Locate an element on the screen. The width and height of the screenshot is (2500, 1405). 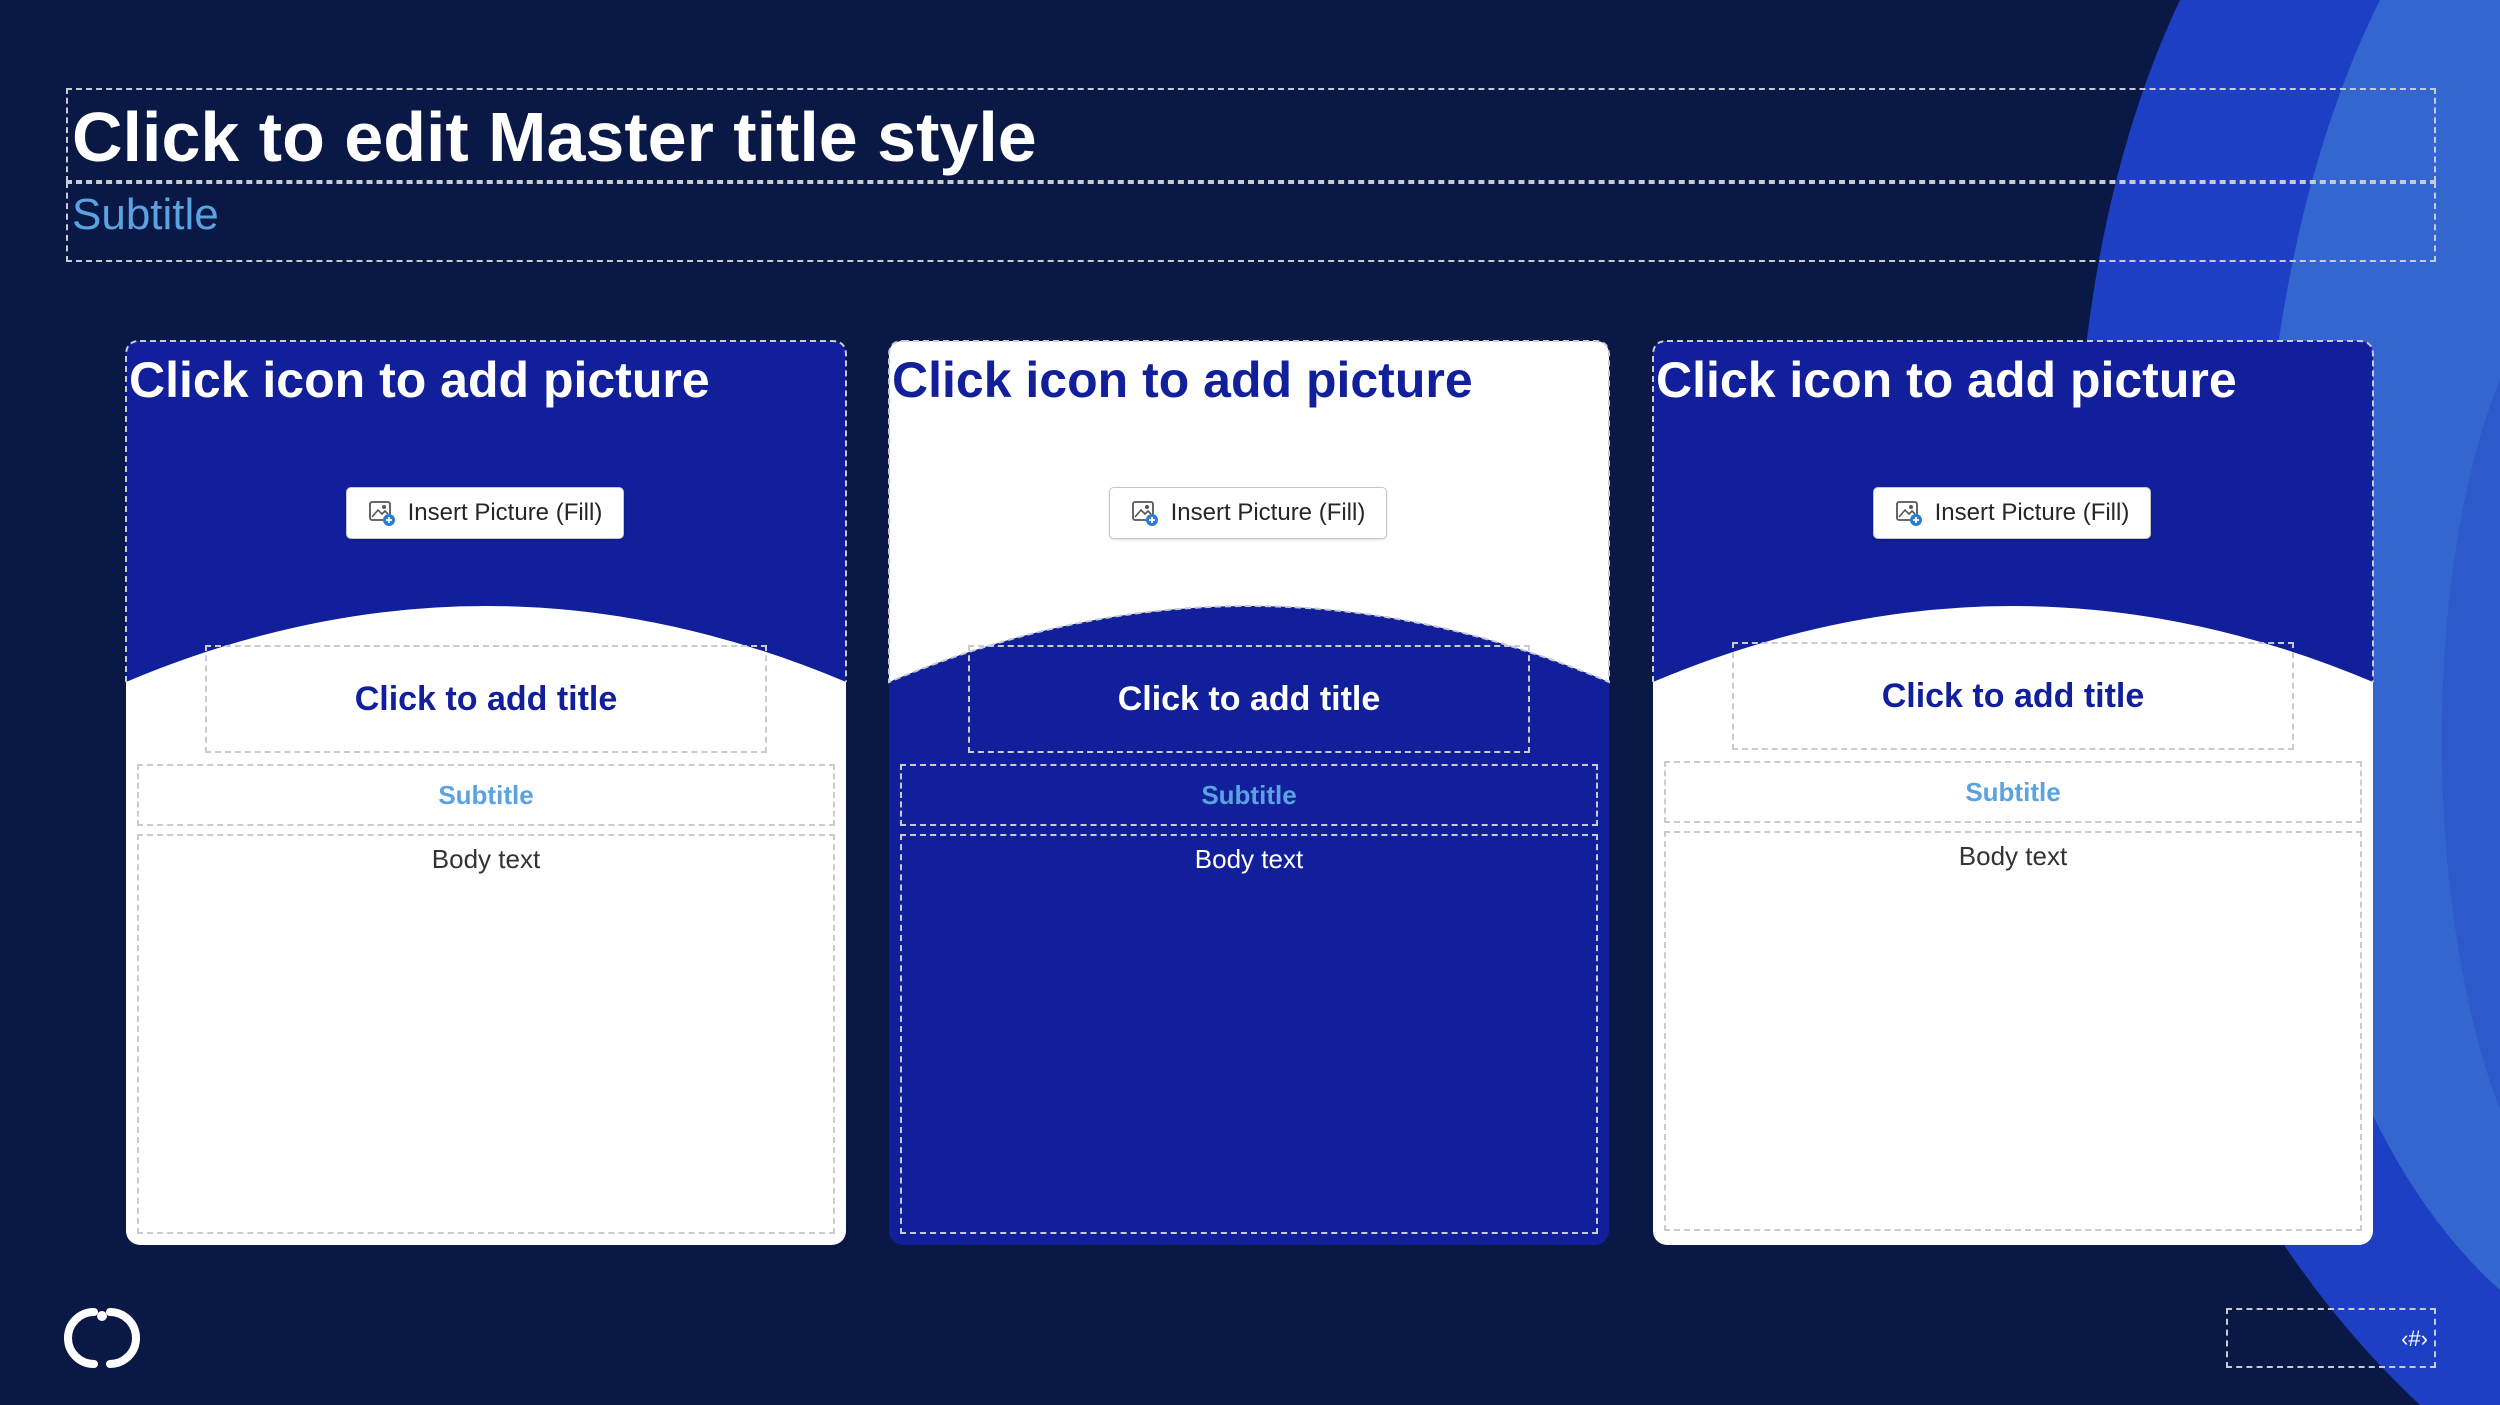
page-number-placeholder: ‹#› is located at coordinates (2331, 1338).